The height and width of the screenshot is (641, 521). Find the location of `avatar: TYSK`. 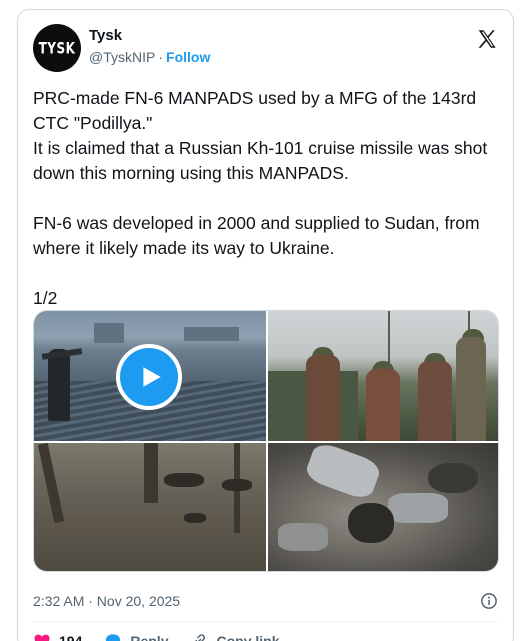

avatar: TYSK is located at coordinates (57, 48).